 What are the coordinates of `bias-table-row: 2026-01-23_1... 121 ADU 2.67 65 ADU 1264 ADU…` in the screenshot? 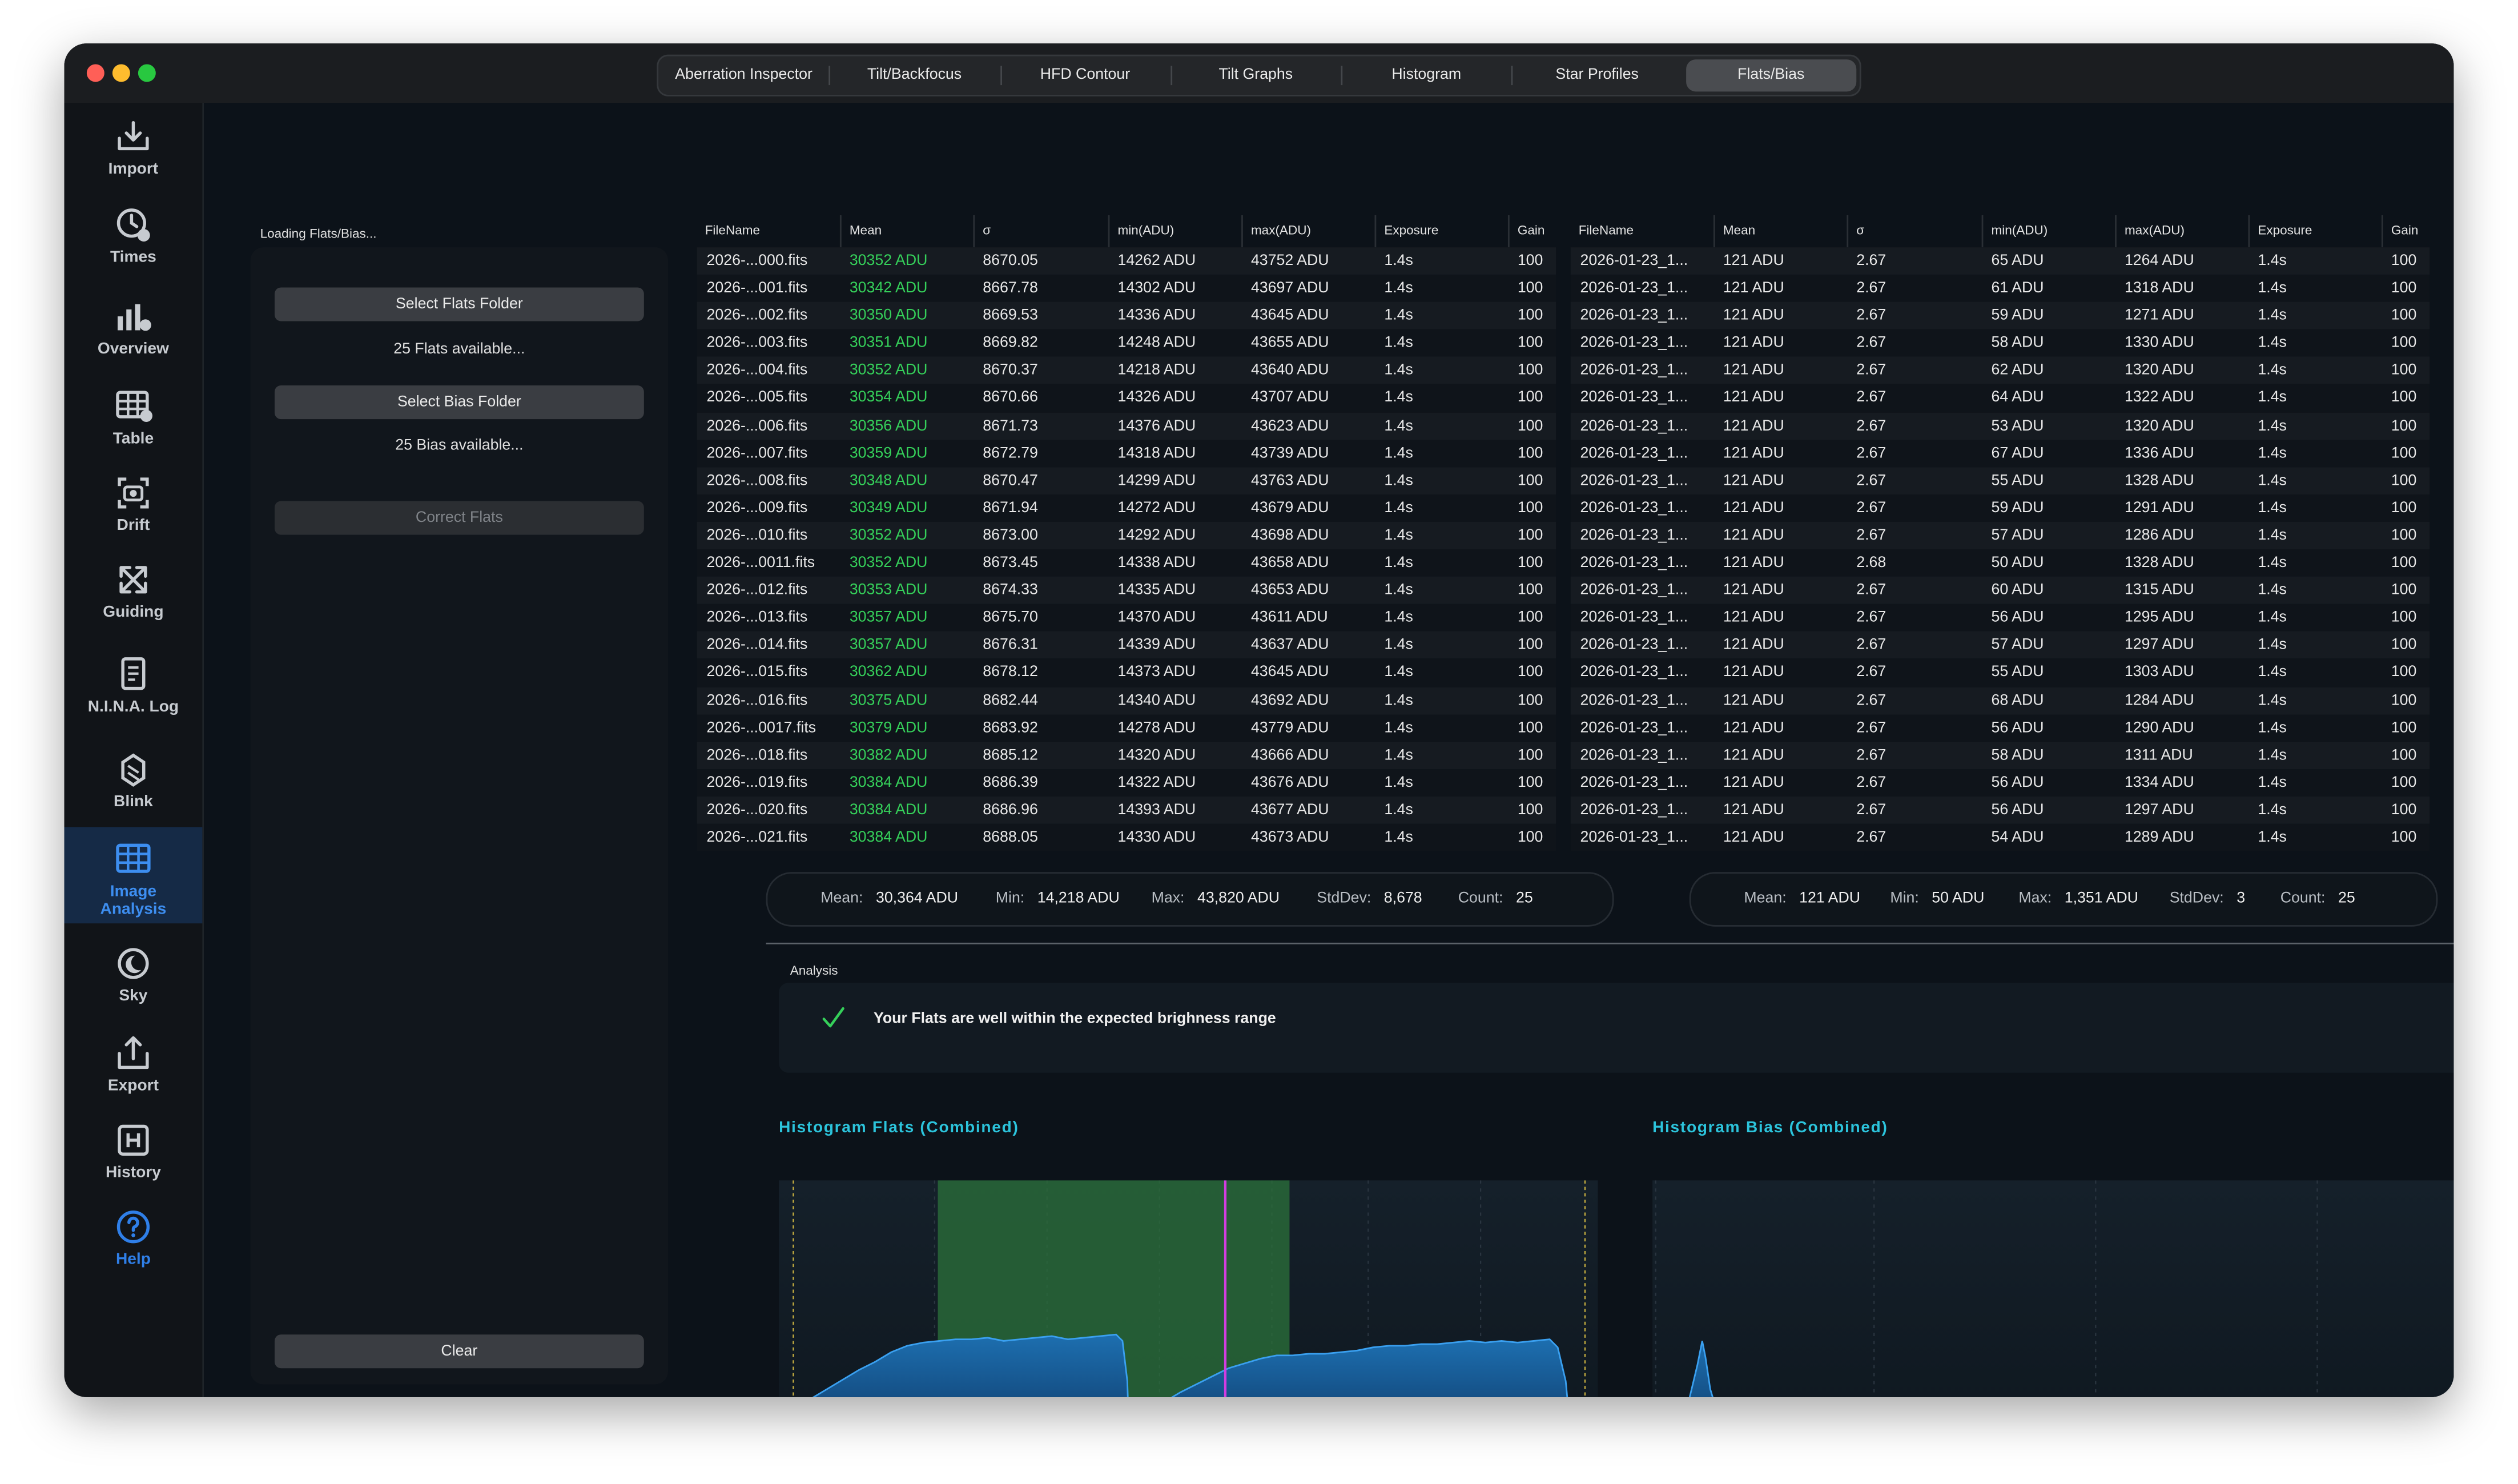 It's located at (2000, 261).